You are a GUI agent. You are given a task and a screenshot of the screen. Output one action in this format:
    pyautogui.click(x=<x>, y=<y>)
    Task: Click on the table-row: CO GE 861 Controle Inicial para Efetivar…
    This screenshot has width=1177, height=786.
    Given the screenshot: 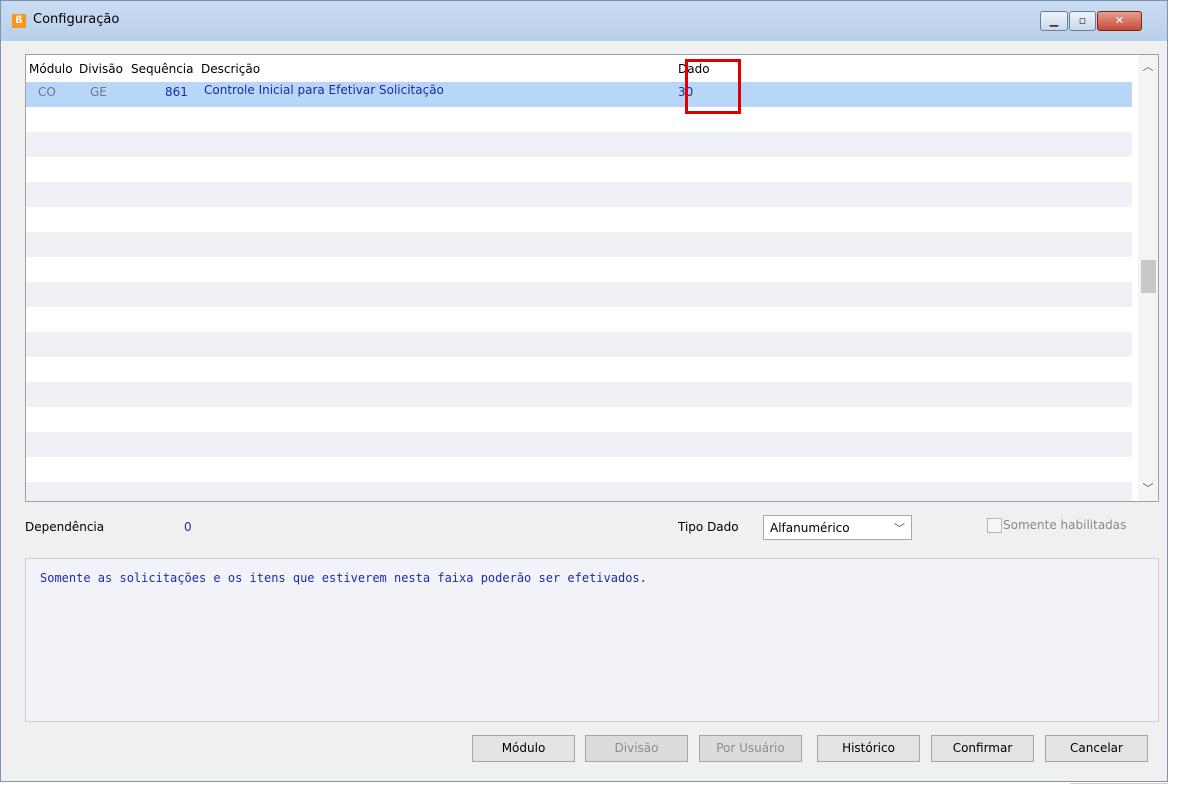 What is the action you would take?
    pyautogui.click(x=579, y=94)
    